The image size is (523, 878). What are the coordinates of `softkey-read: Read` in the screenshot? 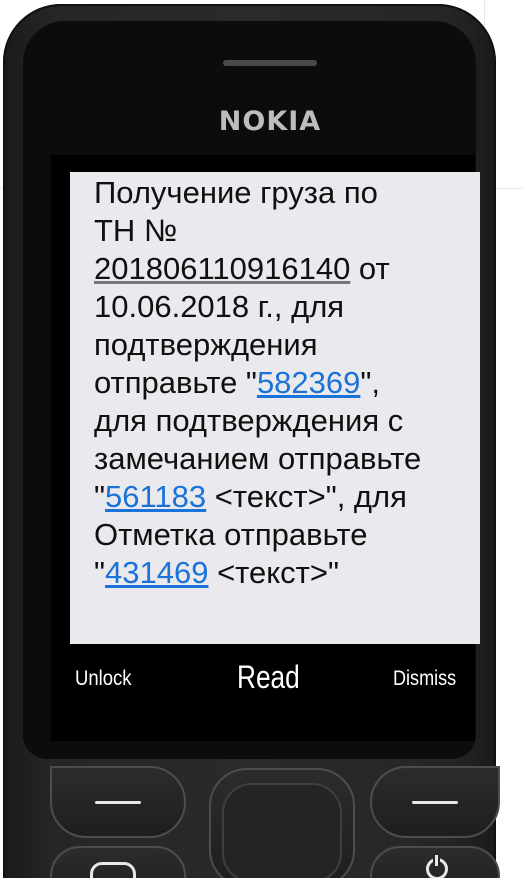 It's located at (268, 677).